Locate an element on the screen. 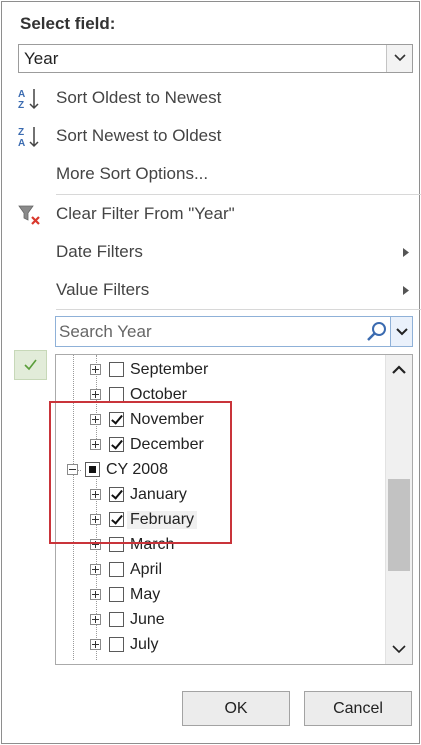 This screenshot has width=421, height=745. tree-item-label: March is located at coordinates (152, 544).